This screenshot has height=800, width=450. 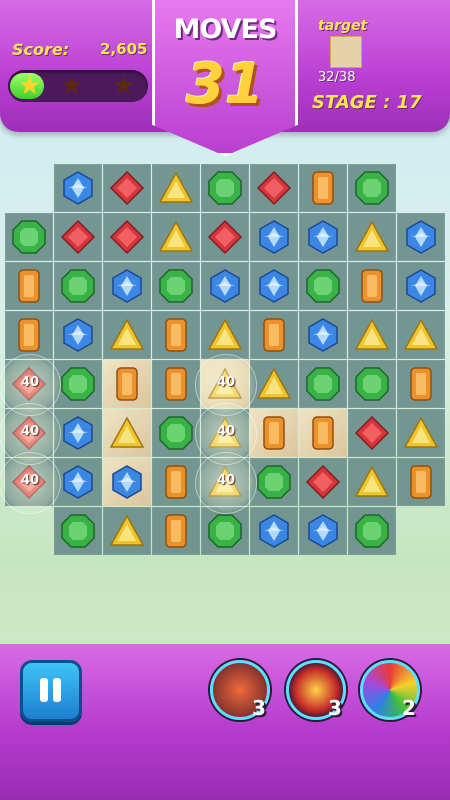 I want to click on star-icon-2: ★, so click(x=72, y=86).